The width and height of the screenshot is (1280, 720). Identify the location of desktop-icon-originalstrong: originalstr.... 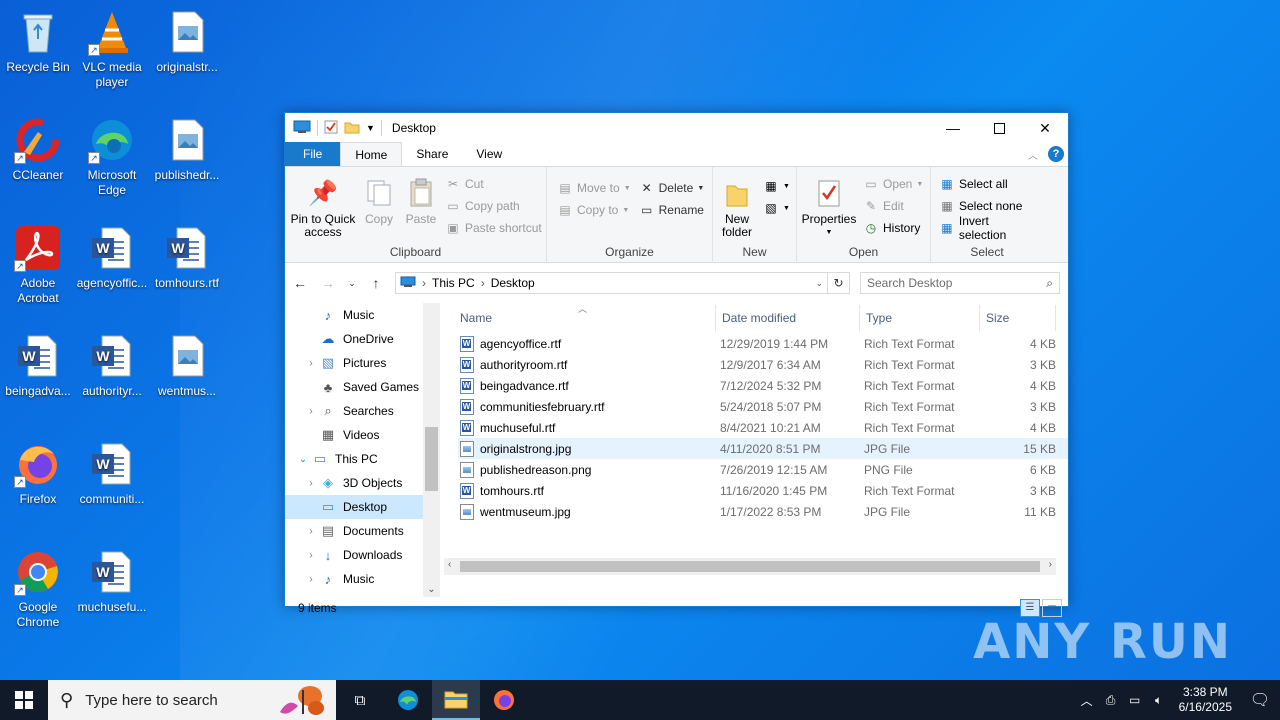
(187, 41).